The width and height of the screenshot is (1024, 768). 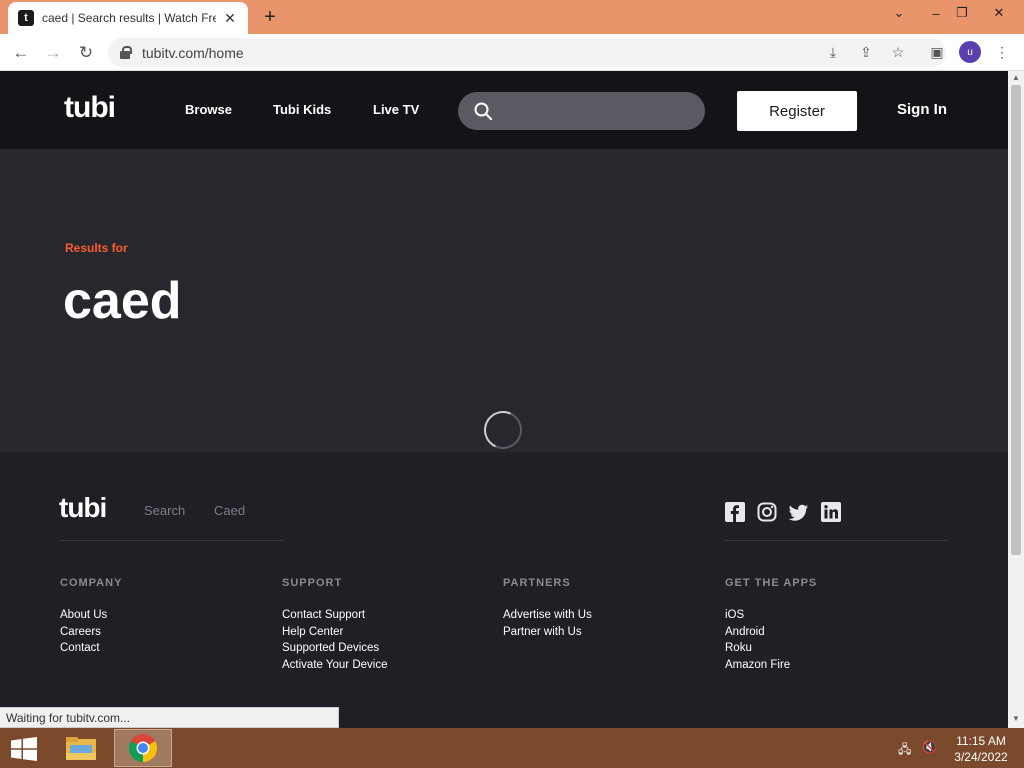 What do you see at coordinates (334, 665) in the screenshot?
I see `footer-link-activate-device: Activate Your Device` at bounding box center [334, 665].